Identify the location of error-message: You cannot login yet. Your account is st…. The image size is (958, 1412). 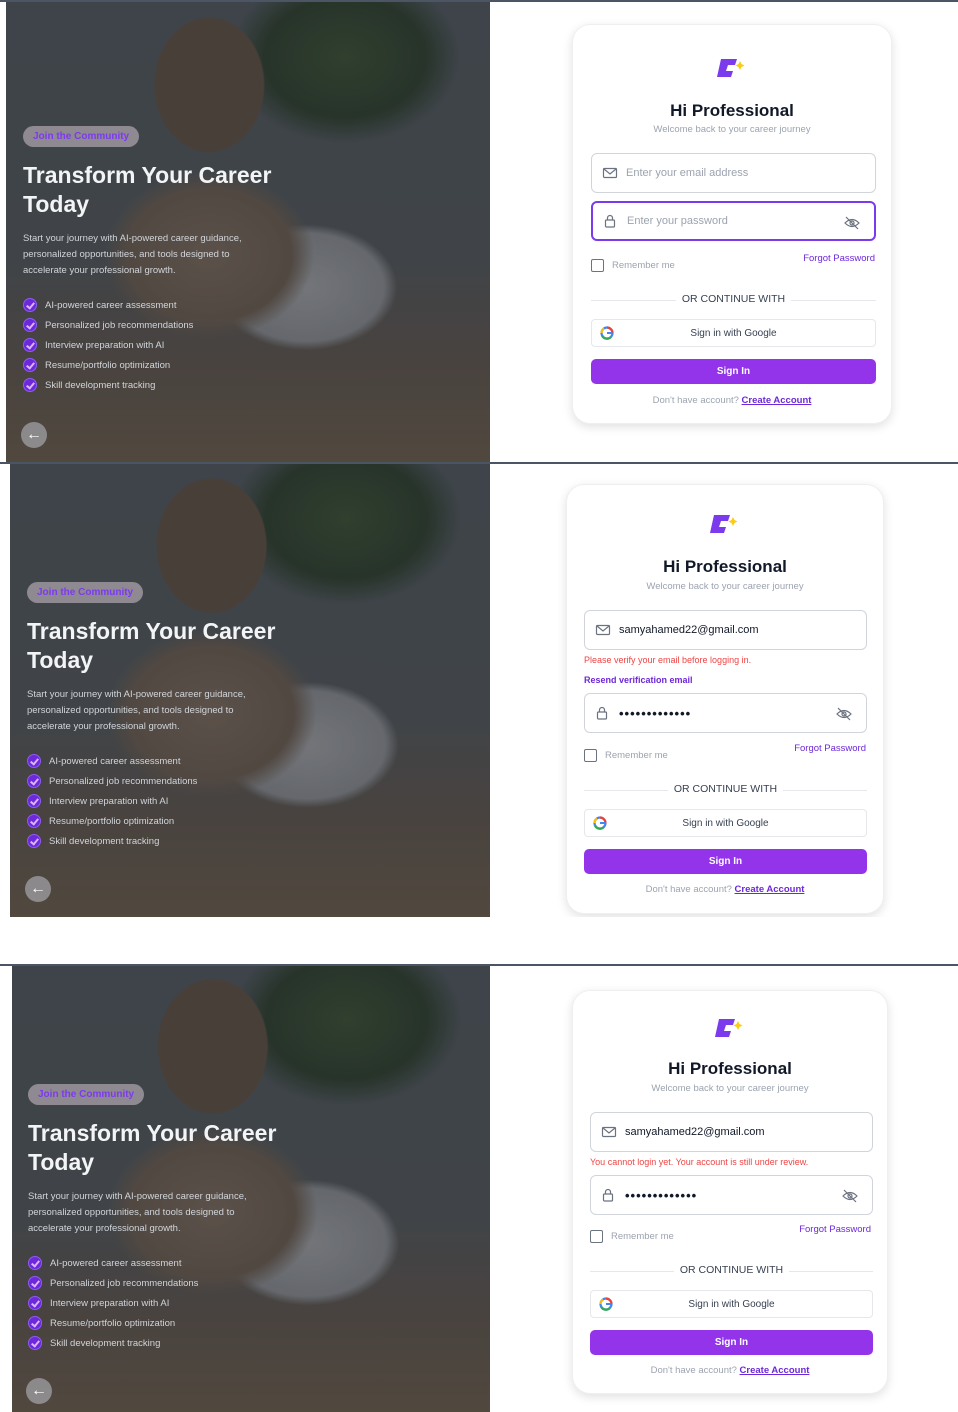
(699, 1162).